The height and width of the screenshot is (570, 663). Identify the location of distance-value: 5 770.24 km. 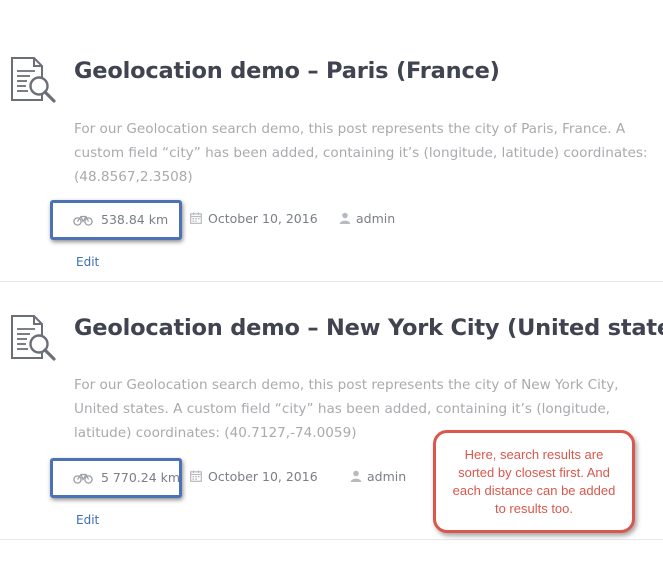
(141, 477).